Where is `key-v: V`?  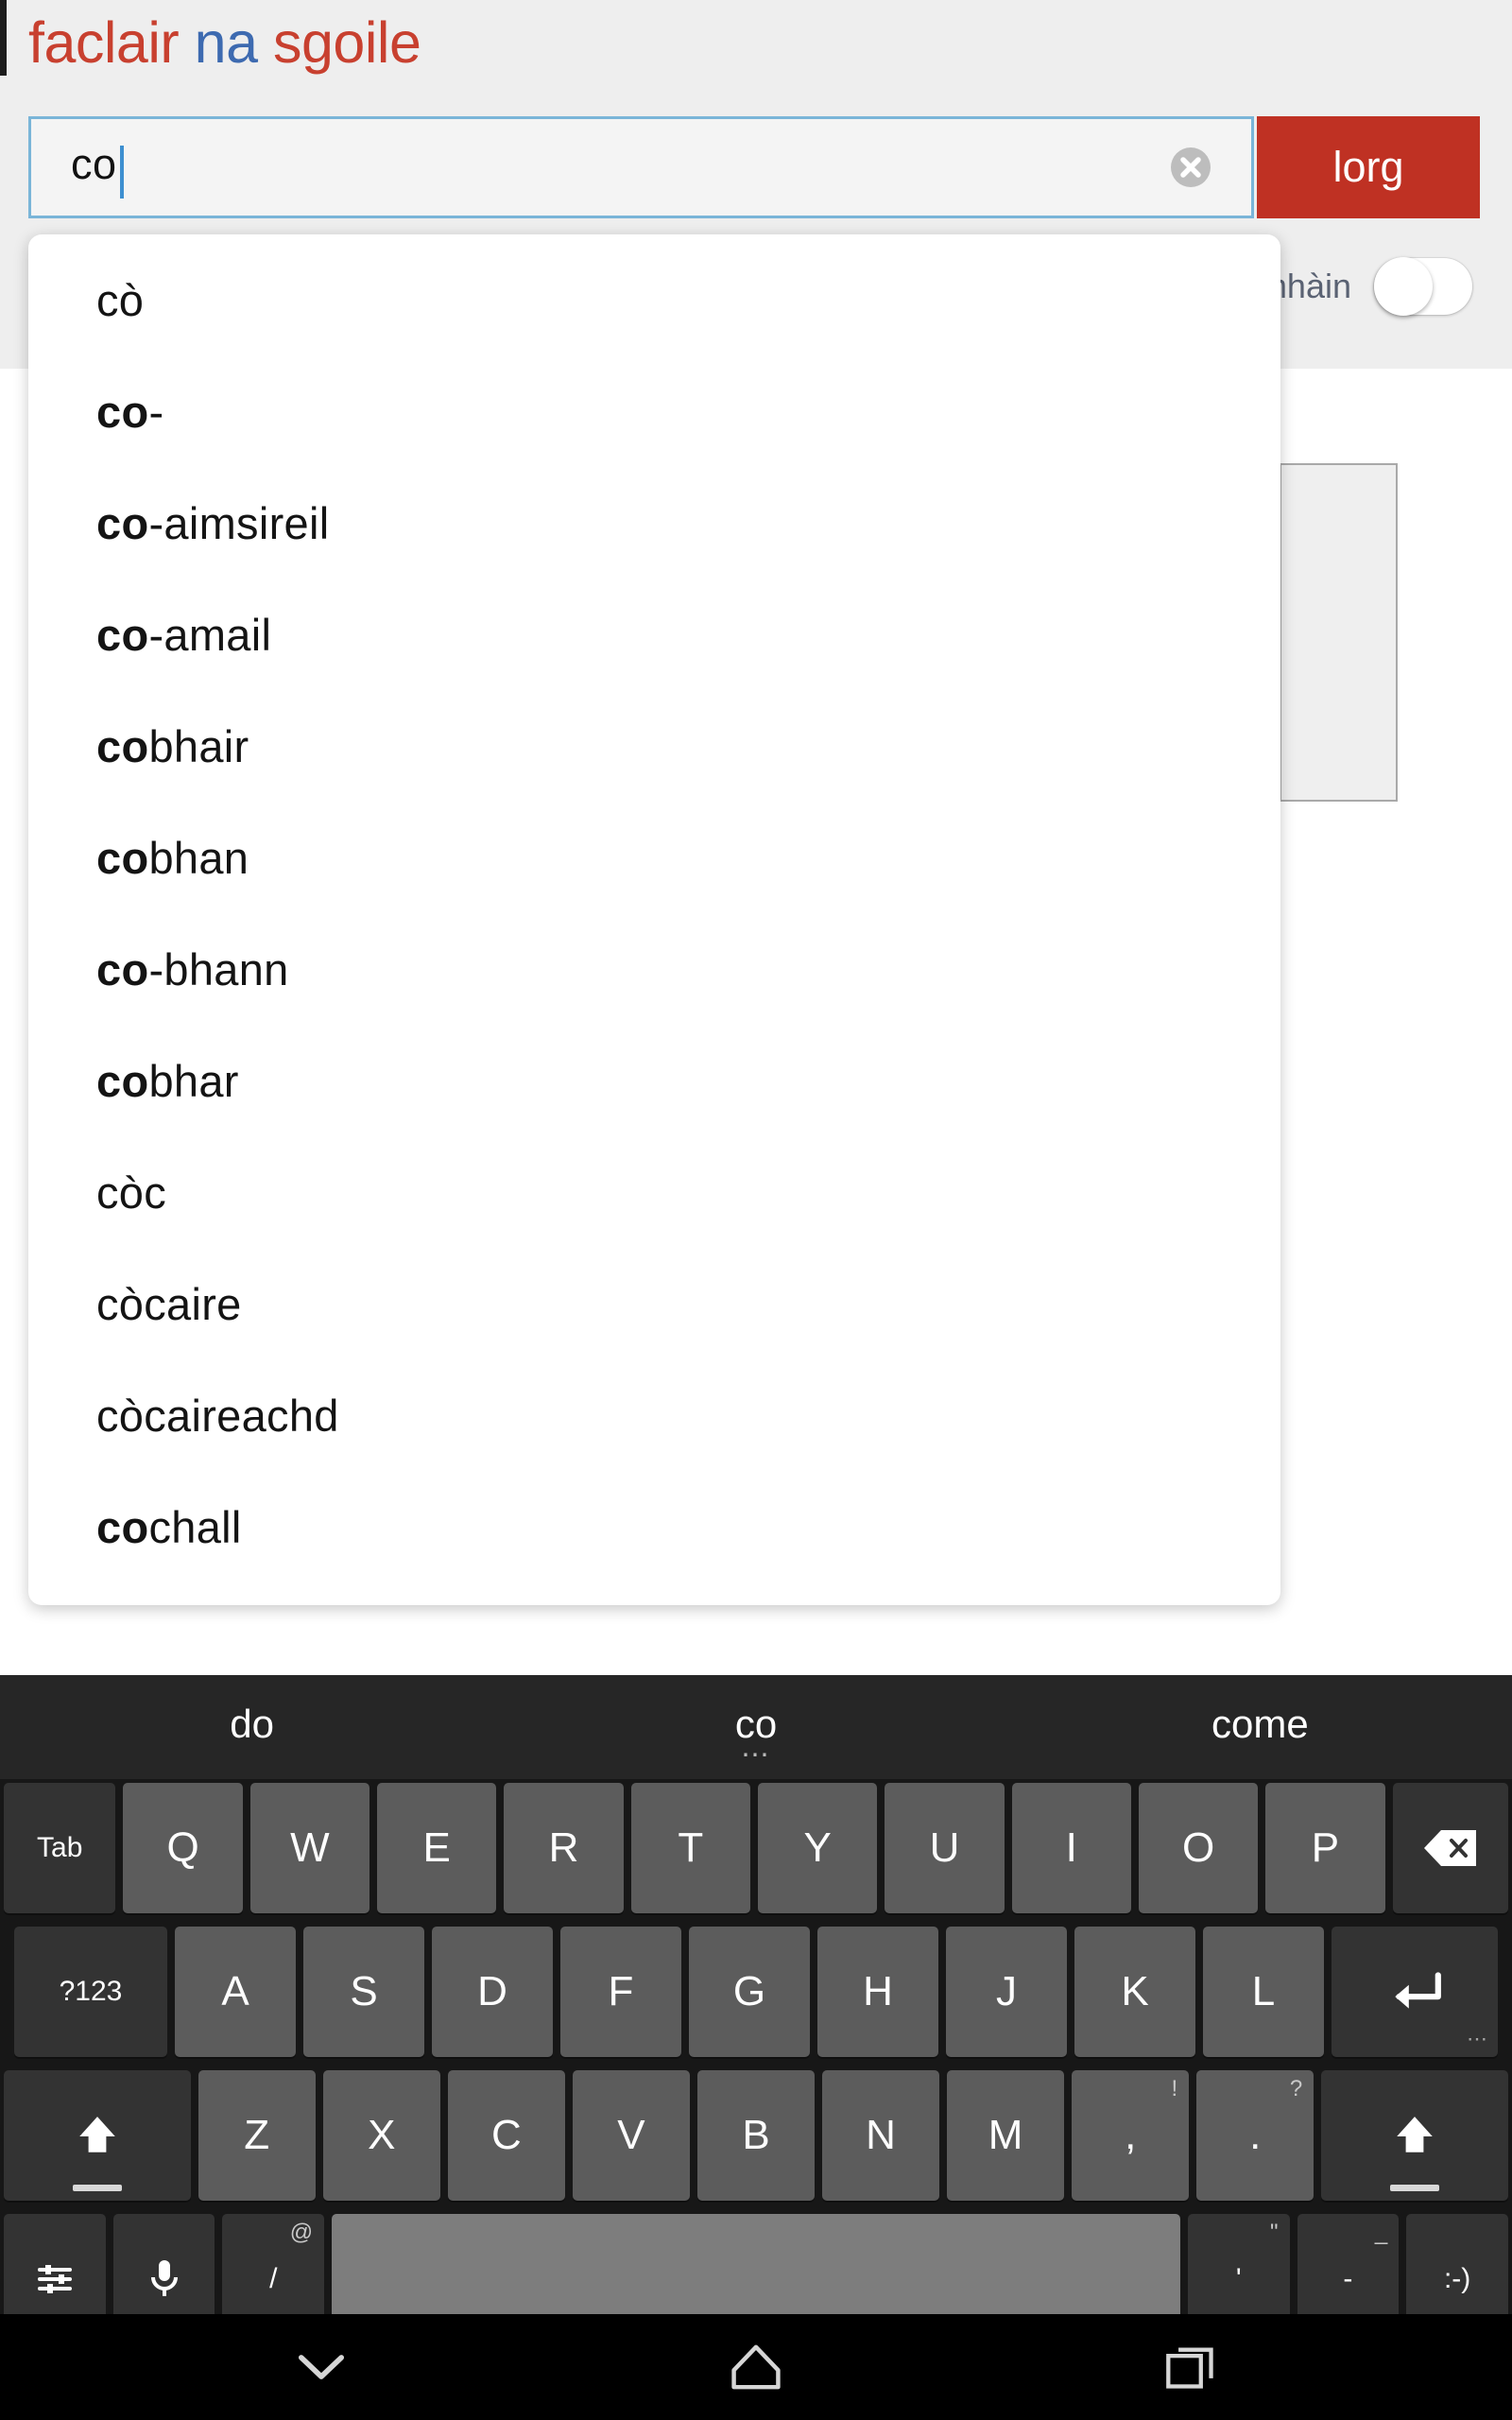 key-v: V is located at coordinates (631, 2135).